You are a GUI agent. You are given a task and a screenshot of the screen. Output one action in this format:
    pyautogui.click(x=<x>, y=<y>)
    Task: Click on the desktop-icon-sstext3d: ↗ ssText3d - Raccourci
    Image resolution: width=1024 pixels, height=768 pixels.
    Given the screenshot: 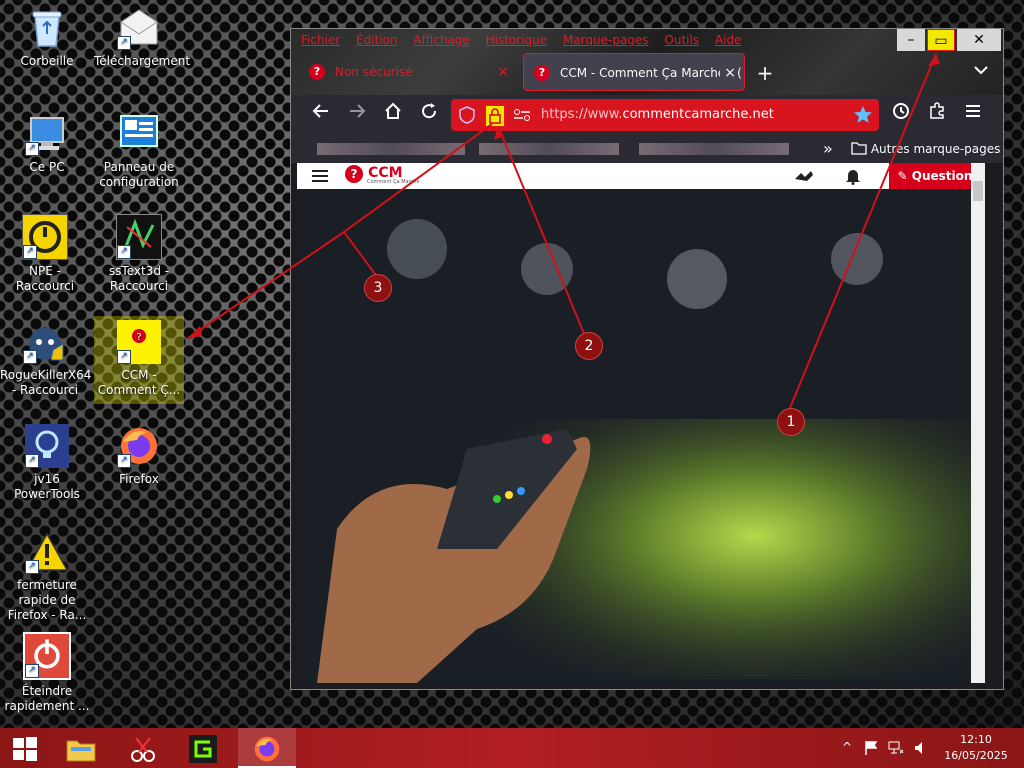 What is the action you would take?
    pyautogui.click(x=139, y=254)
    